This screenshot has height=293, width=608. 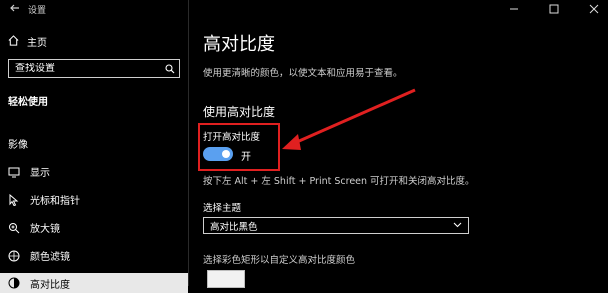 I want to click on sidebar-item-label: 颜色滤镜, so click(x=50, y=257).